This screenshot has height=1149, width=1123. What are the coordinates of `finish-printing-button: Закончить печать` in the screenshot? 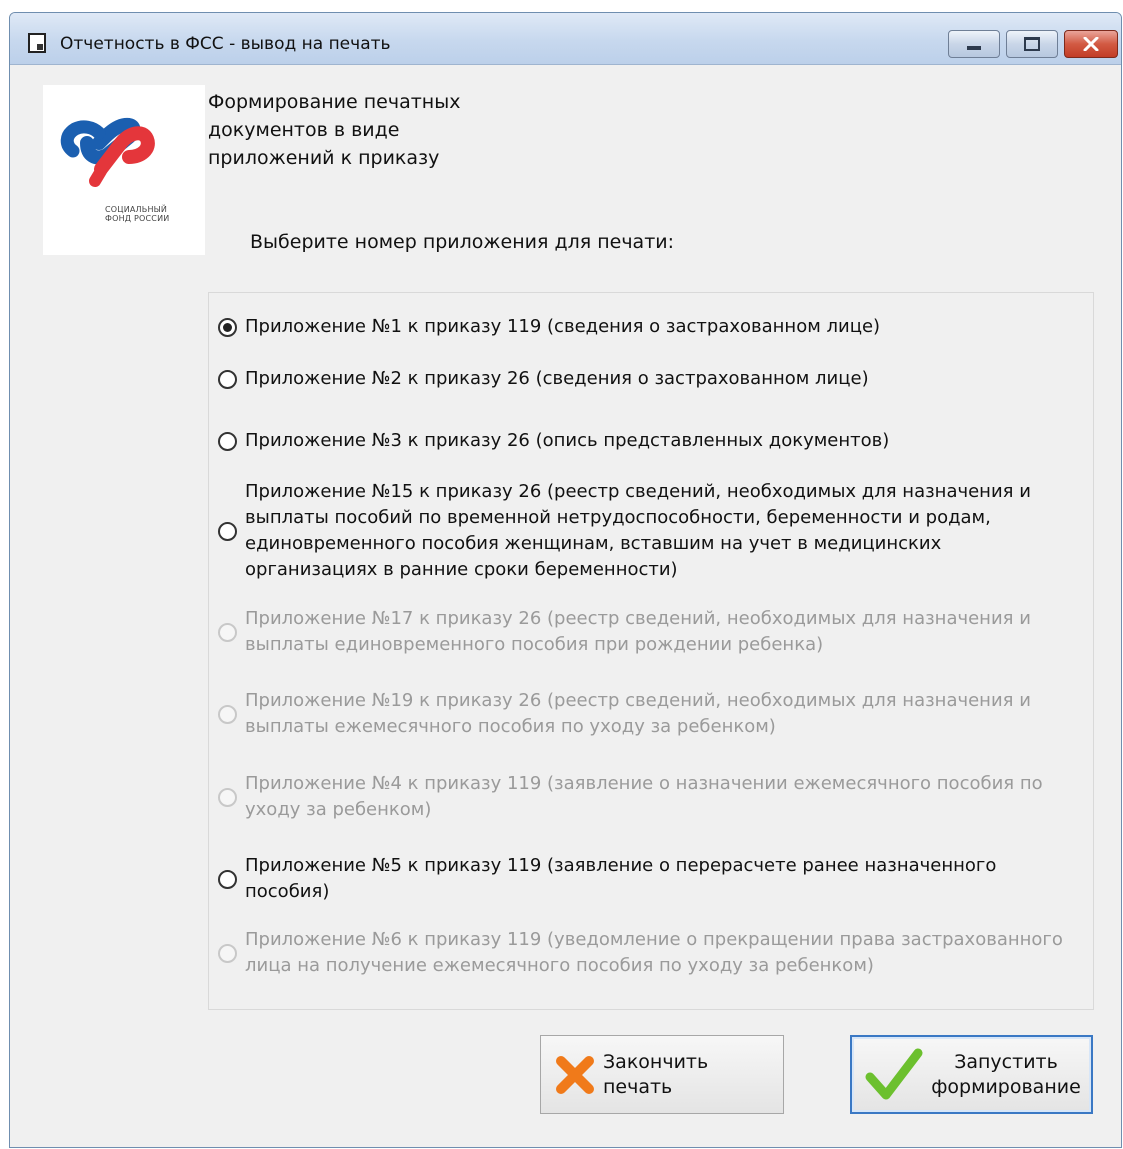 It's located at (662, 1074).